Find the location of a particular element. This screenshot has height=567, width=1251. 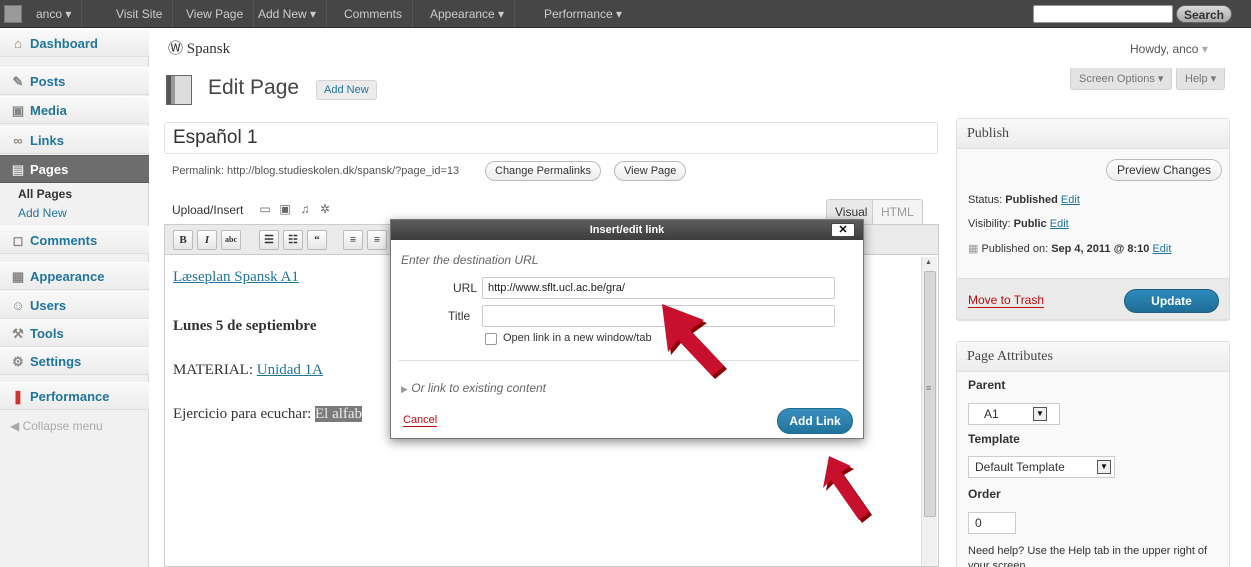

template-select: Default Template ▼ is located at coordinates (1041, 467).